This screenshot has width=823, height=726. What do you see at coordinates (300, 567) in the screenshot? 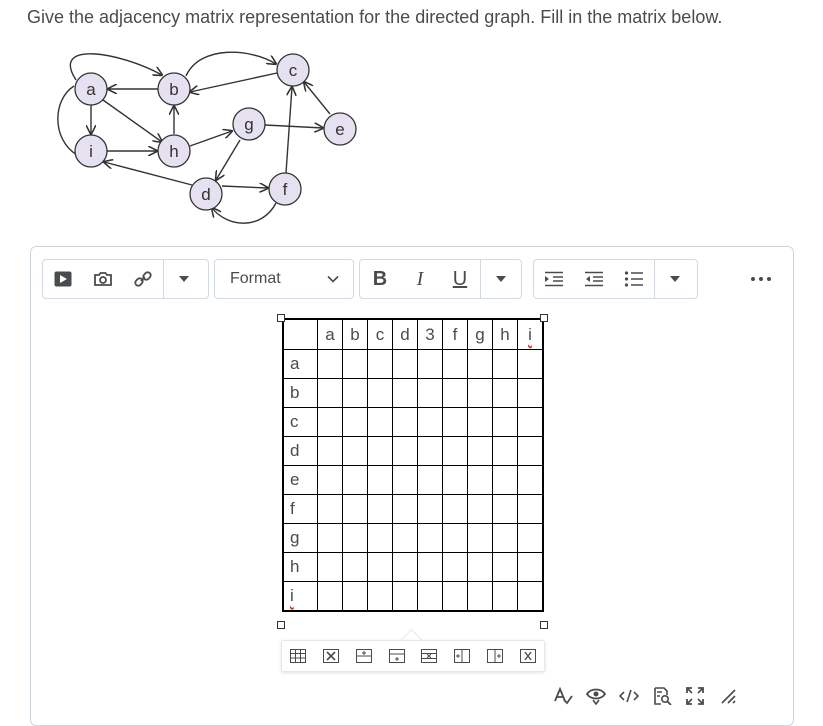
I see `row-header: h` at bounding box center [300, 567].